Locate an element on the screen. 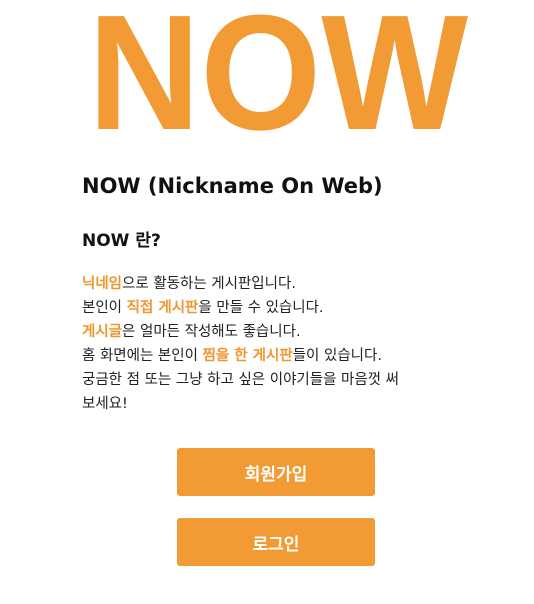 This screenshot has width=534, height=604. description-line: 게시글은 얼마든 작성해도 좋습니다. is located at coordinates (277, 332).